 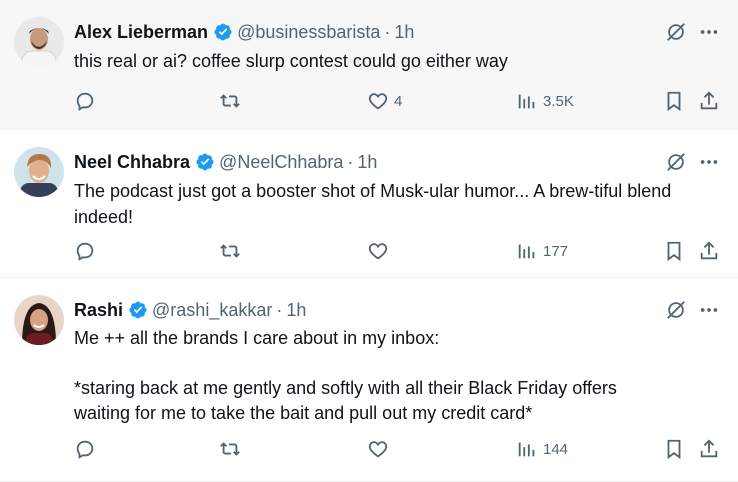 I want to click on author-handle: @rashi_kakkar, so click(x=212, y=310).